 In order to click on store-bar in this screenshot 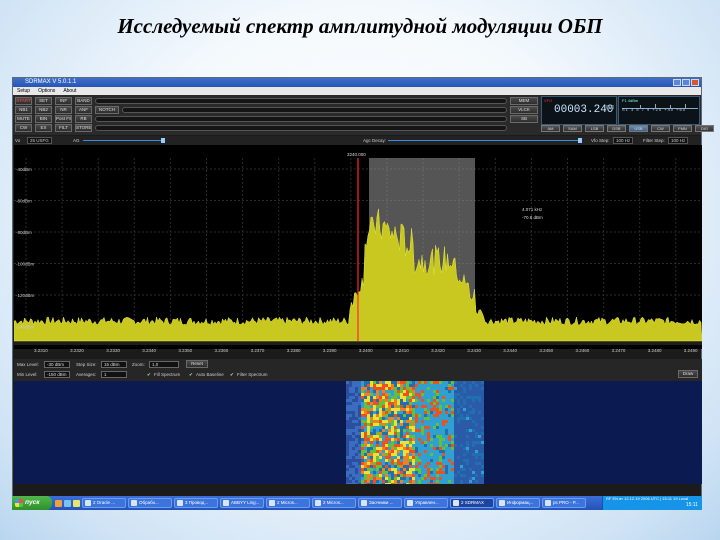, I will do `click(301, 128)`.